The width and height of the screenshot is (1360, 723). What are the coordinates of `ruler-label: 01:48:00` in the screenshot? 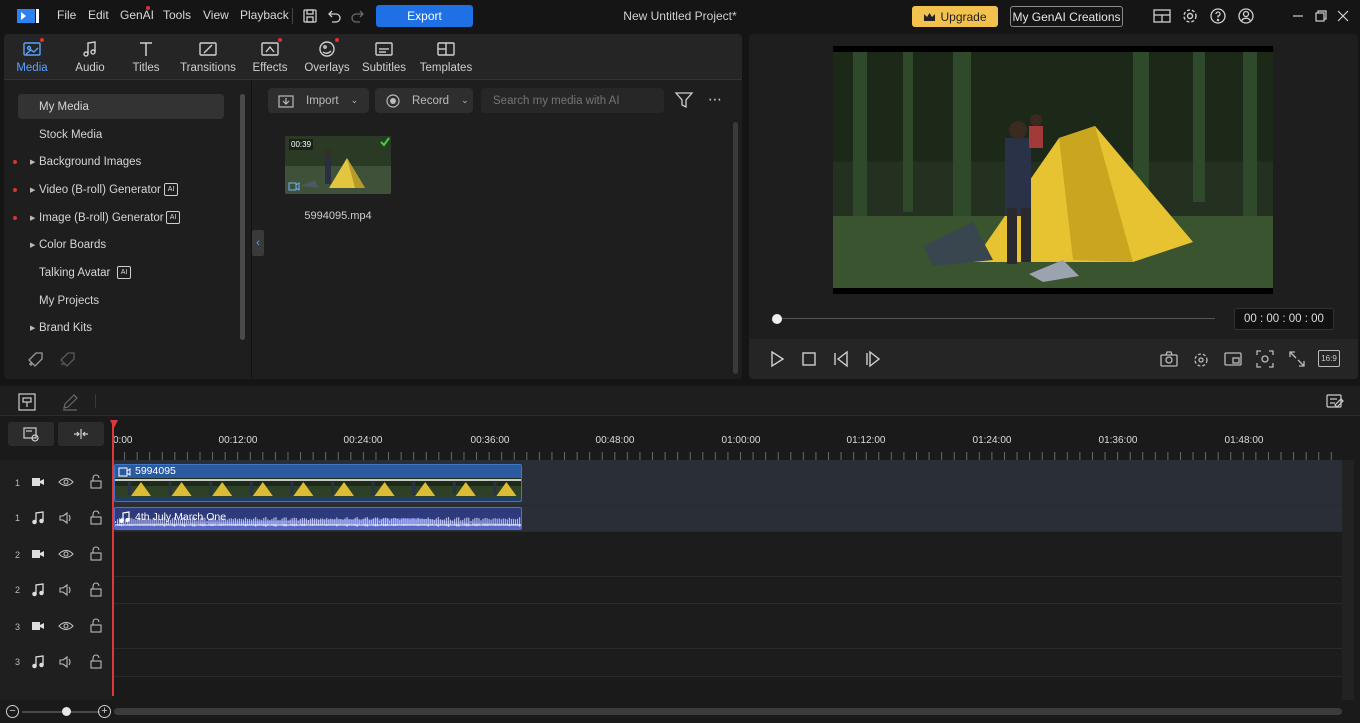 It's located at (1244, 440).